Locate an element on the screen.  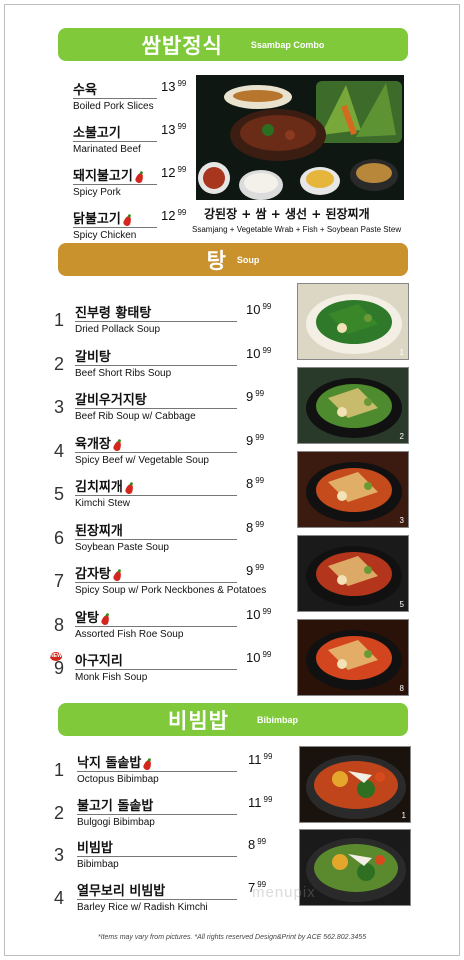
menu-item-row: 닭불고기 is located at coordinates (115, 218).